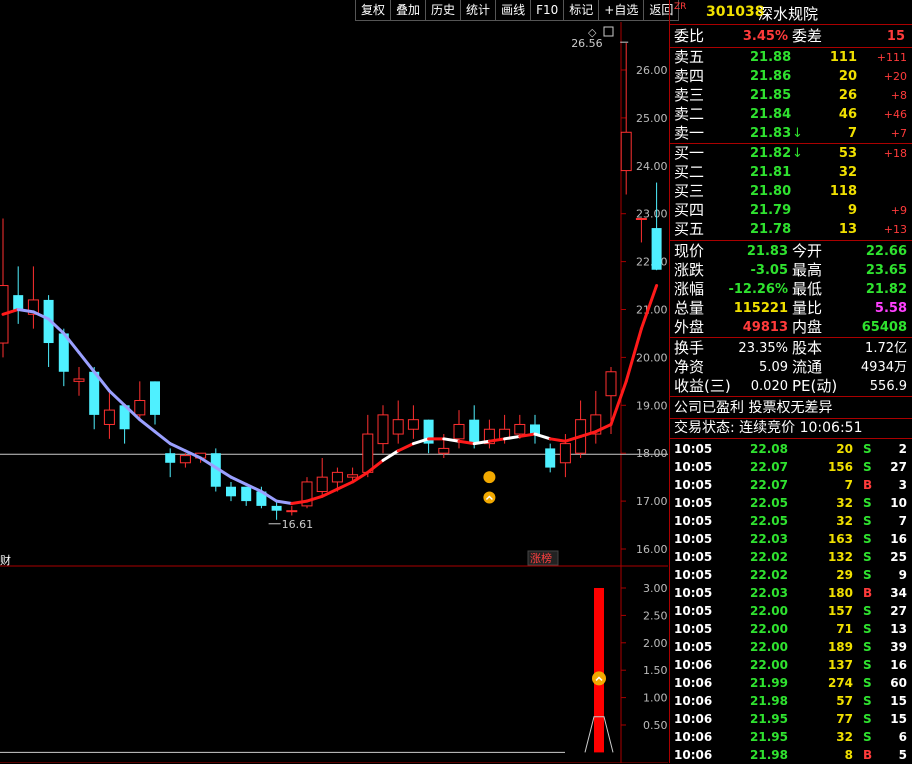 The image size is (912, 764). Describe the element at coordinates (443, 10) in the screenshot. I see `toolbar-button-2: 历史` at that location.